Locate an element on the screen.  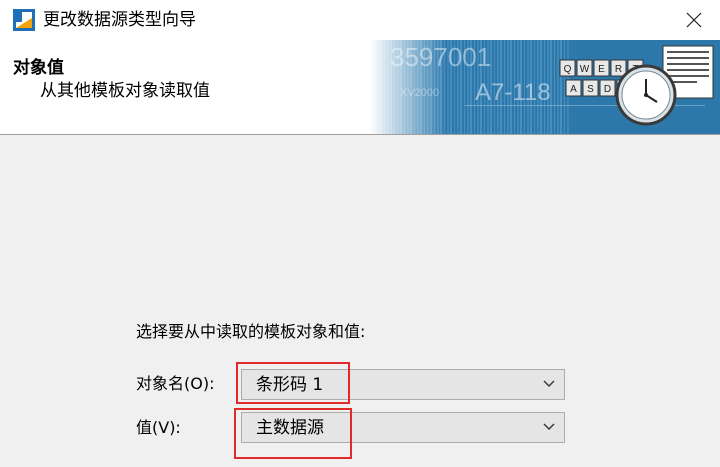
page-title: 对象值 is located at coordinates (38, 68).